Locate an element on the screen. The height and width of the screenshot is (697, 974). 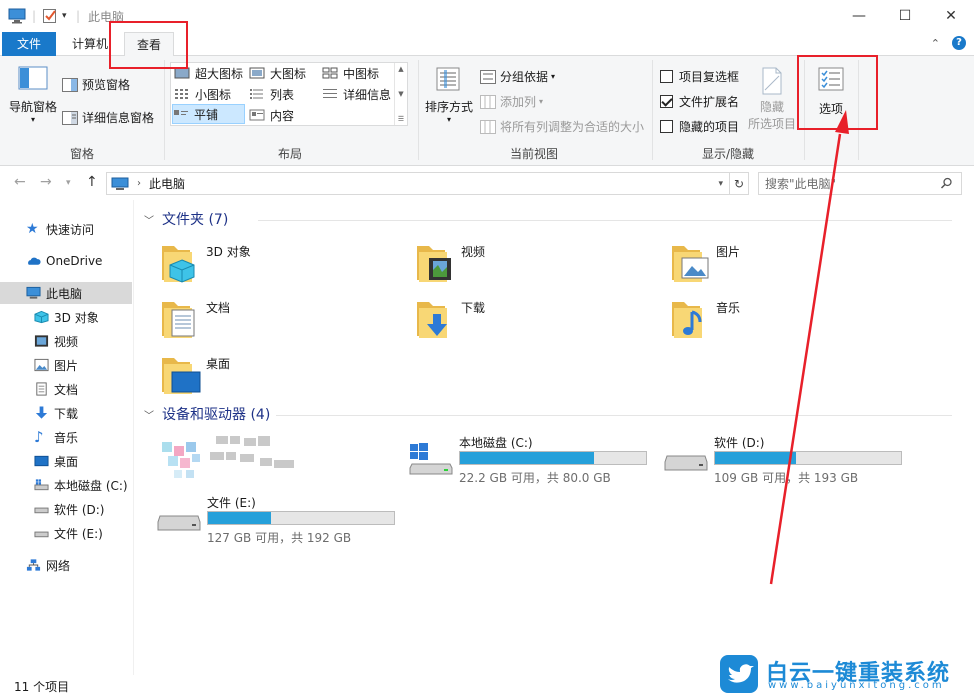
bird-logo-icon is located at coordinates (739, 673).